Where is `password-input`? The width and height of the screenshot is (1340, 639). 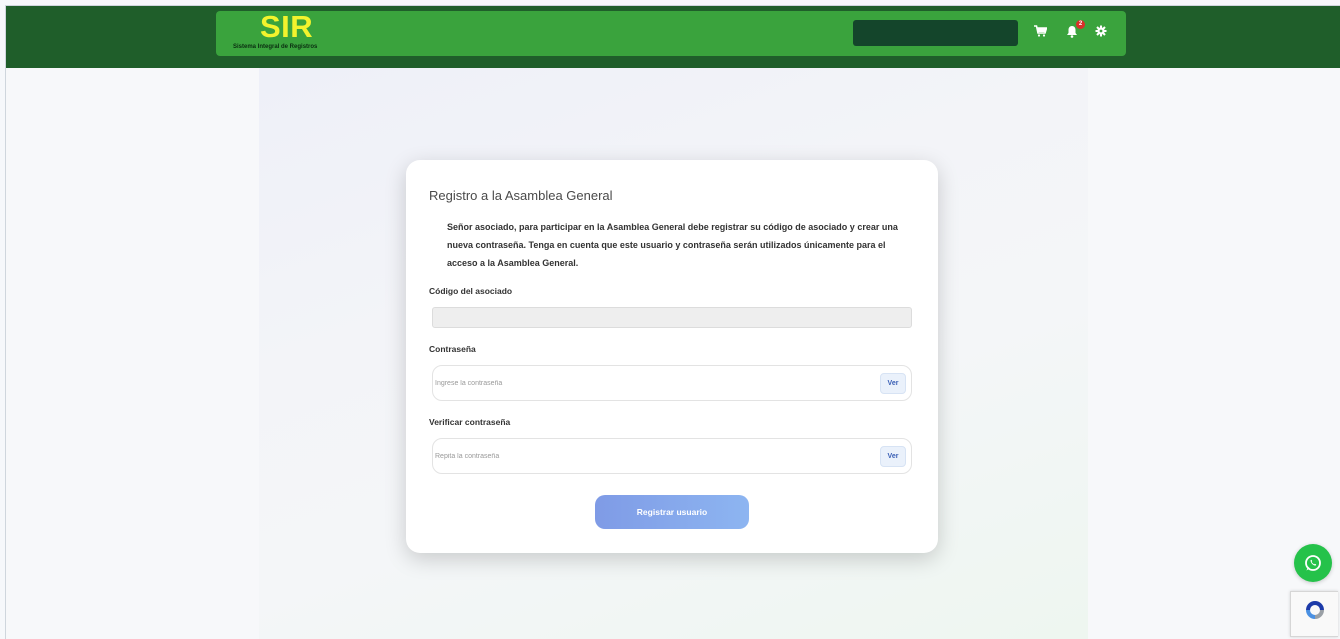
password-input is located at coordinates (635, 383).